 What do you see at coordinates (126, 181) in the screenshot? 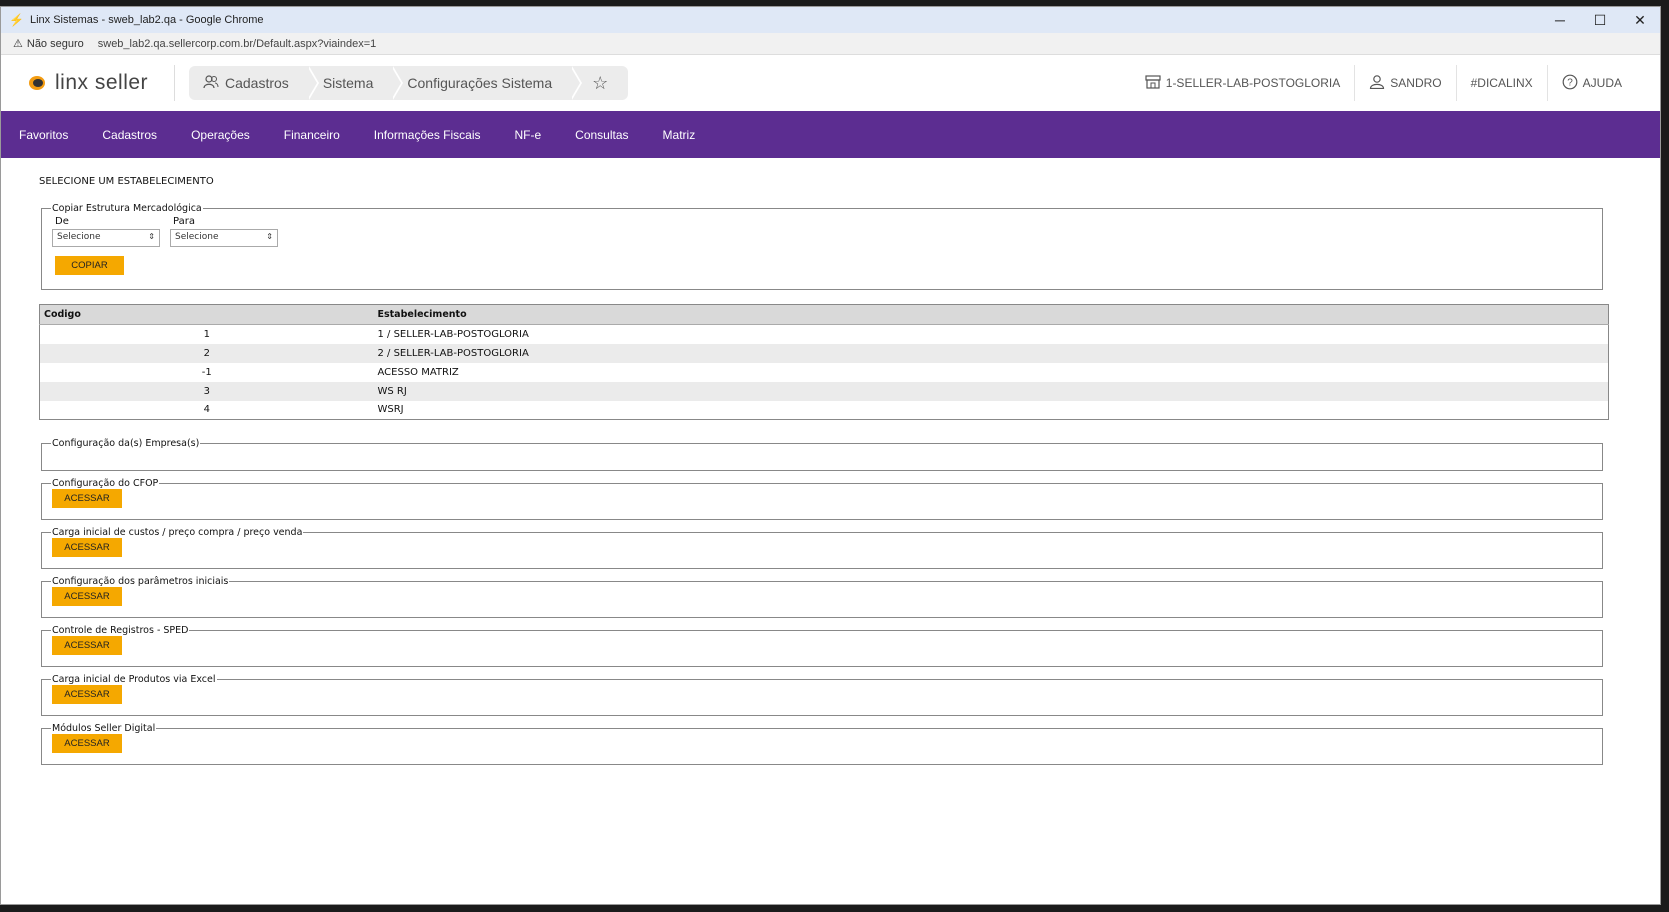
I see `page-title: SELECIONE UM ESTABELECIMENTO` at bounding box center [126, 181].